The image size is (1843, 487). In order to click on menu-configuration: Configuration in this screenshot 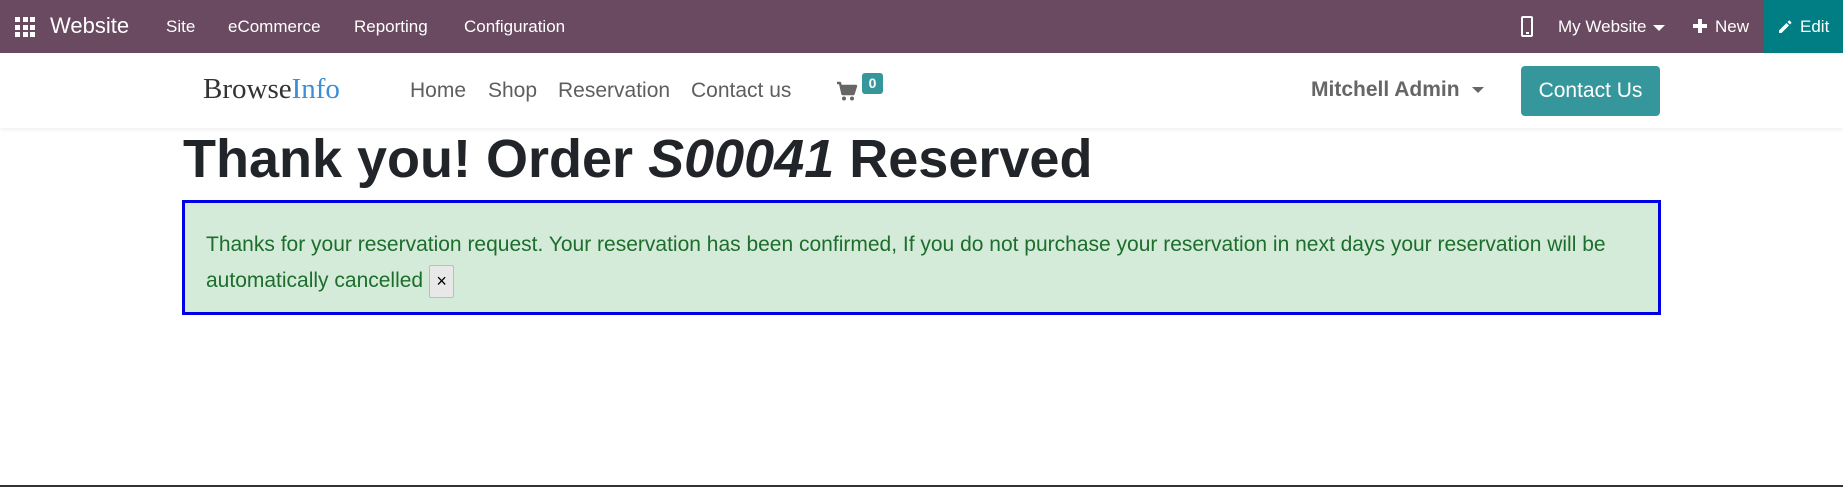, I will do `click(514, 27)`.